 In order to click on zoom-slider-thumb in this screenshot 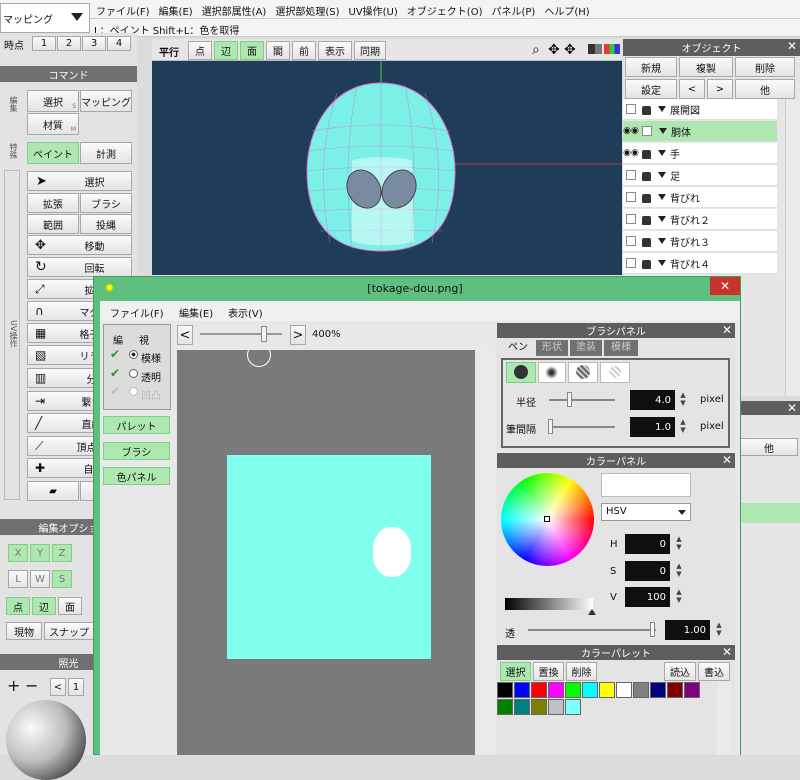, I will do `click(264, 334)`.